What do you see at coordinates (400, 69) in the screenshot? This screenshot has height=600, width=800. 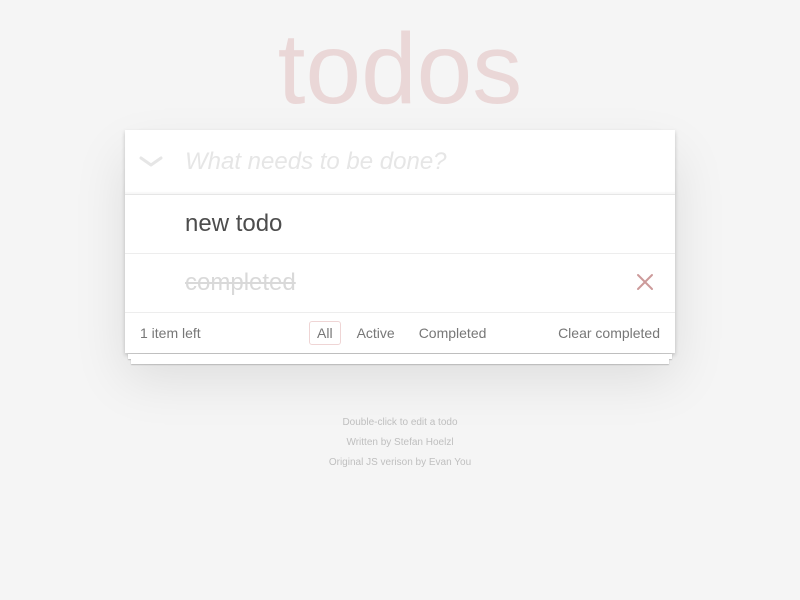 I see `app-title: todos` at bounding box center [400, 69].